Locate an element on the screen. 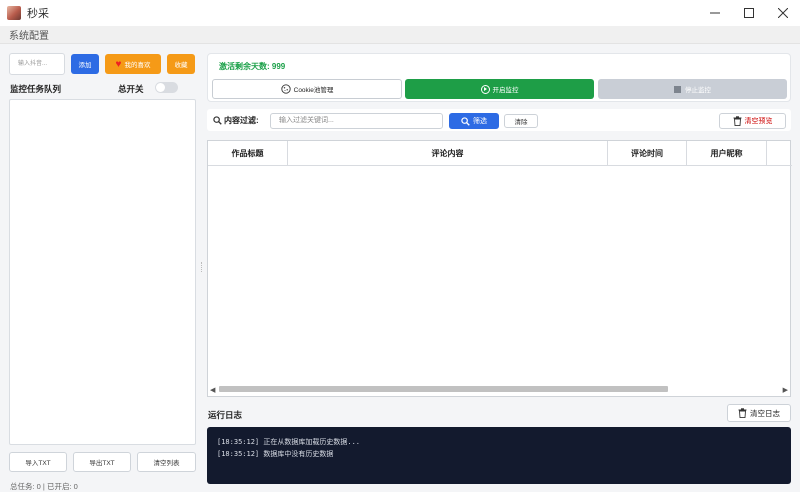 This screenshot has height=492, width=800. filter-label-group: 内容过滤: is located at coordinates (236, 120).